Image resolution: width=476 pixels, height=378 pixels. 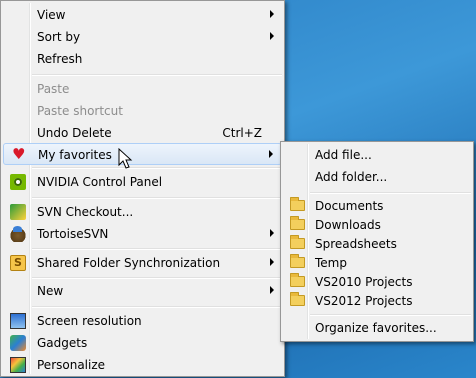 I want to click on menu-item-undo-delete: Undo Delete Ctrl+Z, so click(x=142, y=133).